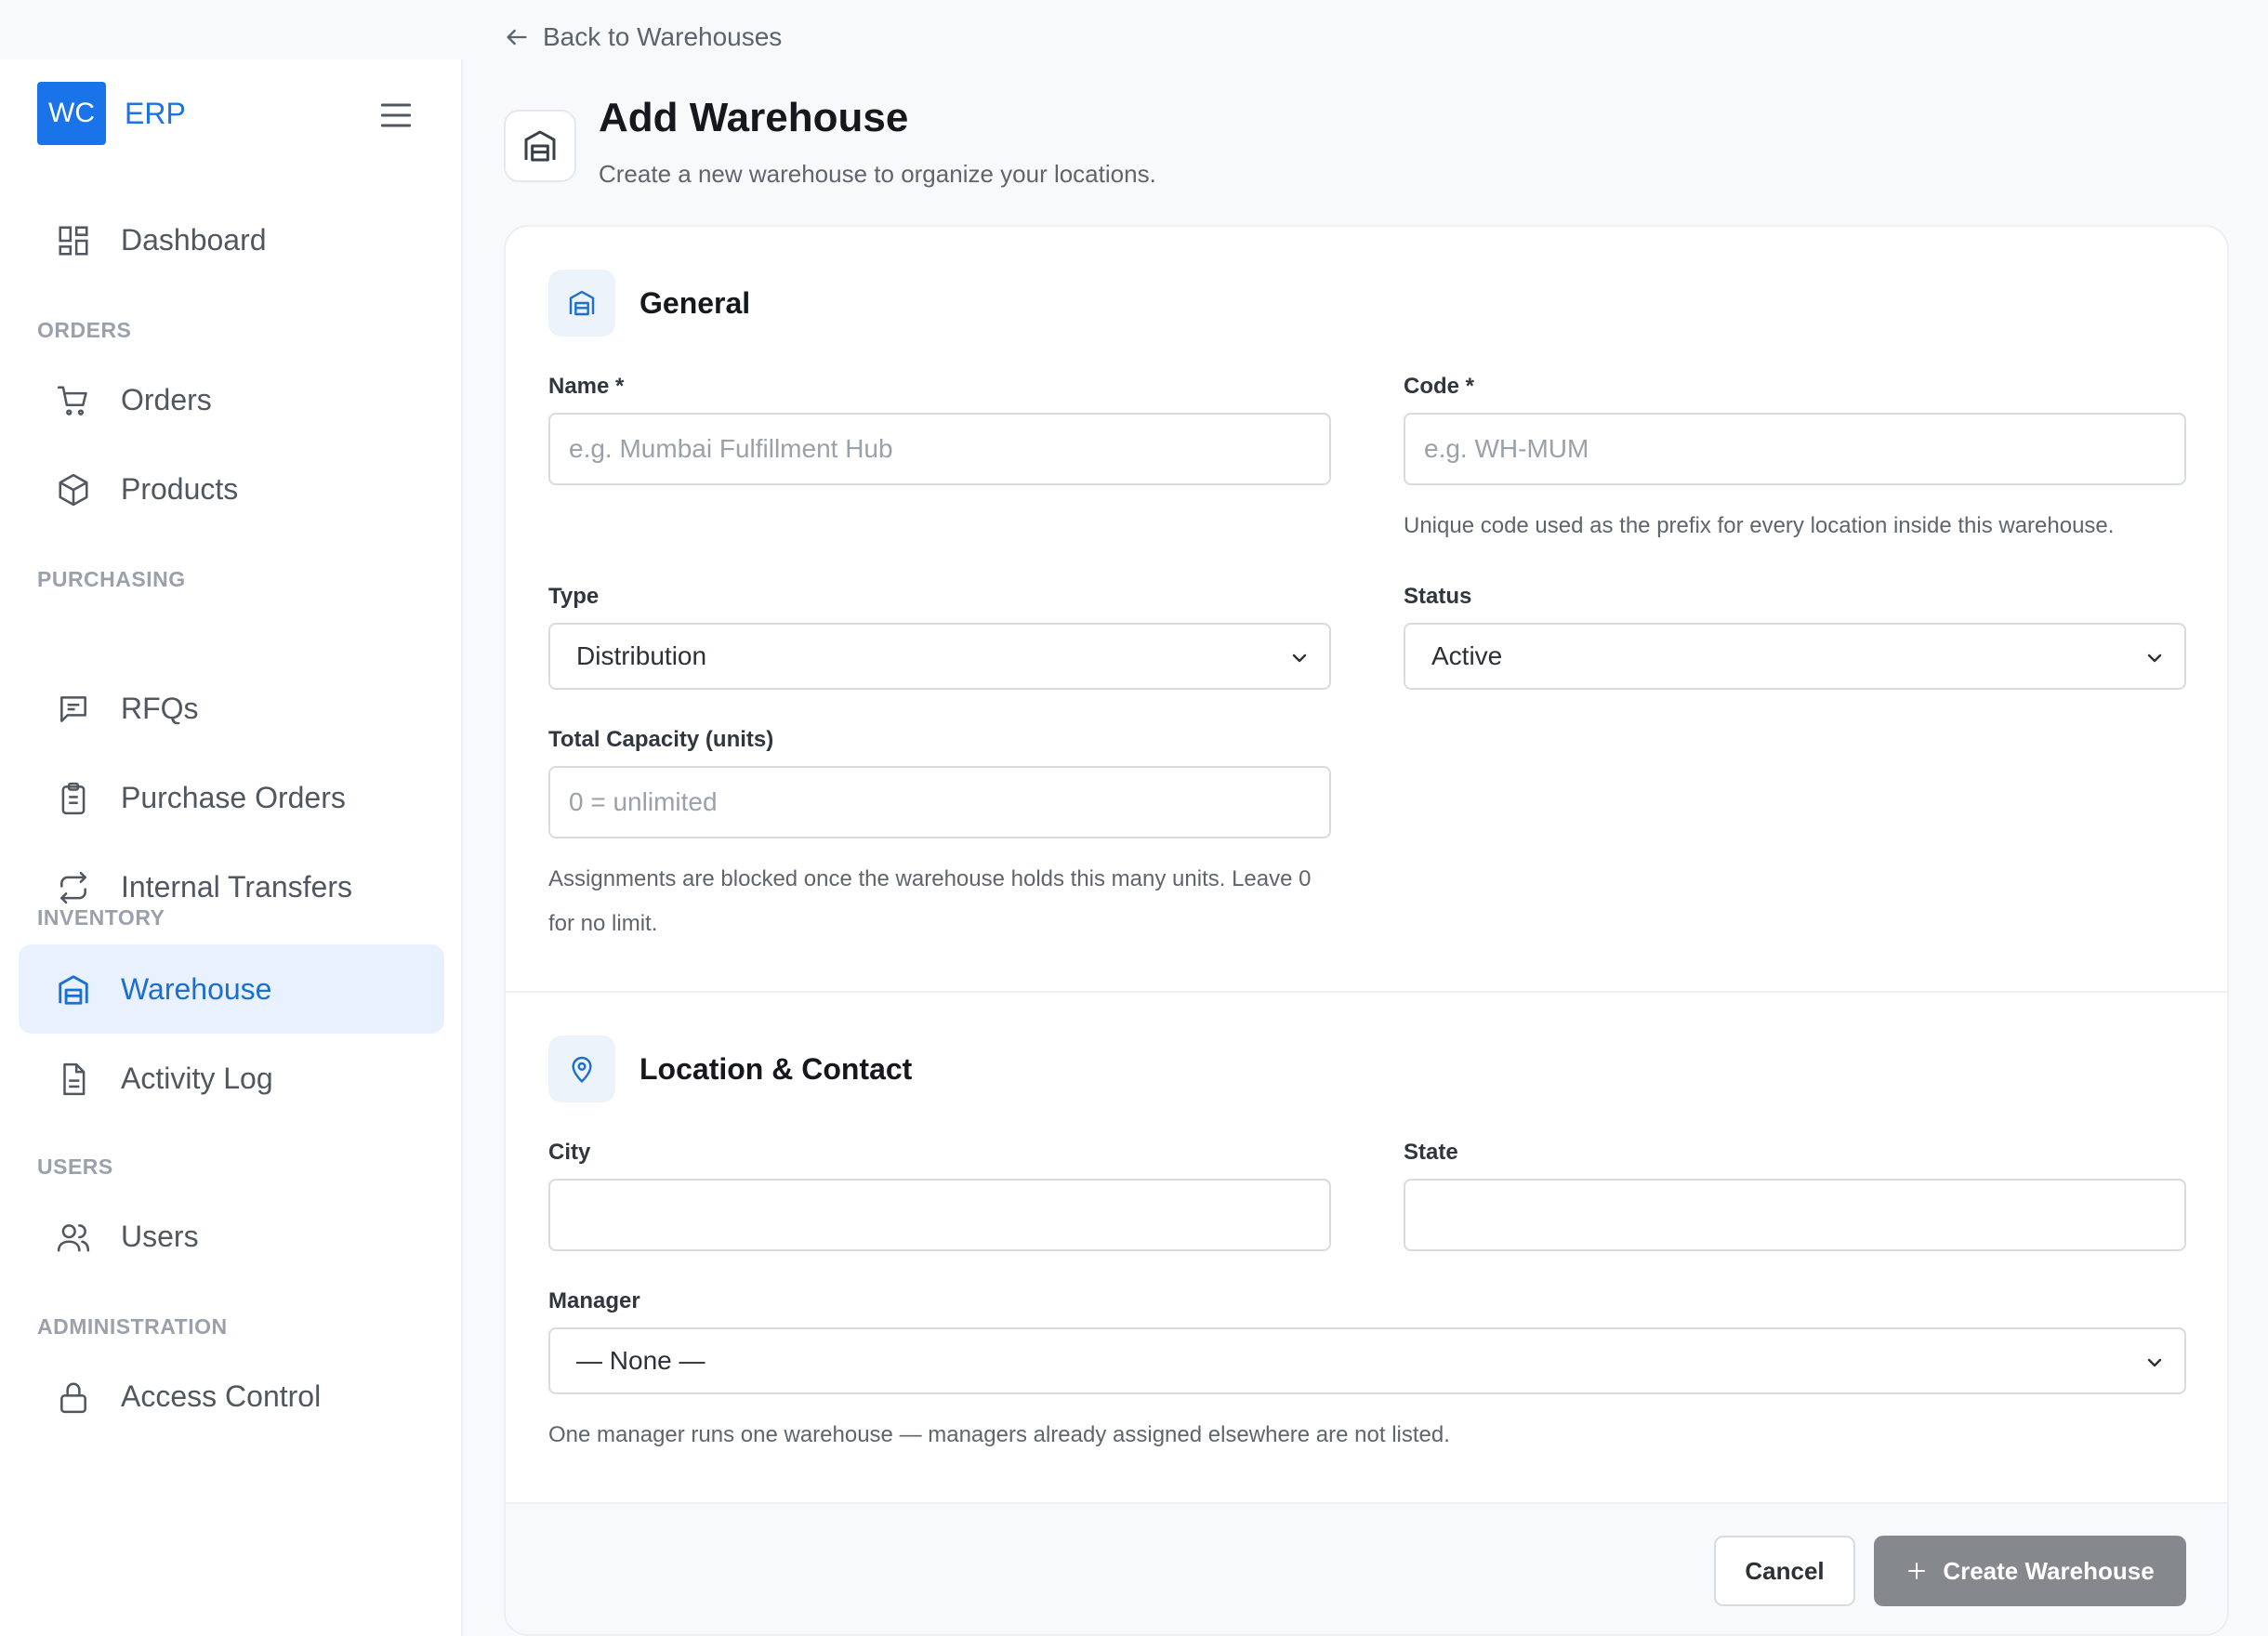 This screenshot has height=1636, width=2268. What do you see at coordinates (166, 399) in the screenshot?
I see `sidebar-item-label: Orders` at bounding box center [166, 399].